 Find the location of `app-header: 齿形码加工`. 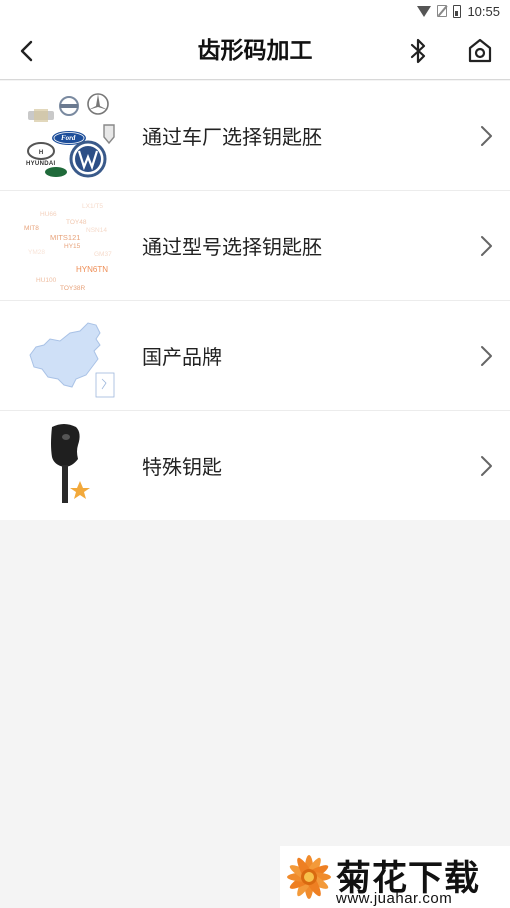

app-header: 齿形码加工 is located at coordinates (255, 51).